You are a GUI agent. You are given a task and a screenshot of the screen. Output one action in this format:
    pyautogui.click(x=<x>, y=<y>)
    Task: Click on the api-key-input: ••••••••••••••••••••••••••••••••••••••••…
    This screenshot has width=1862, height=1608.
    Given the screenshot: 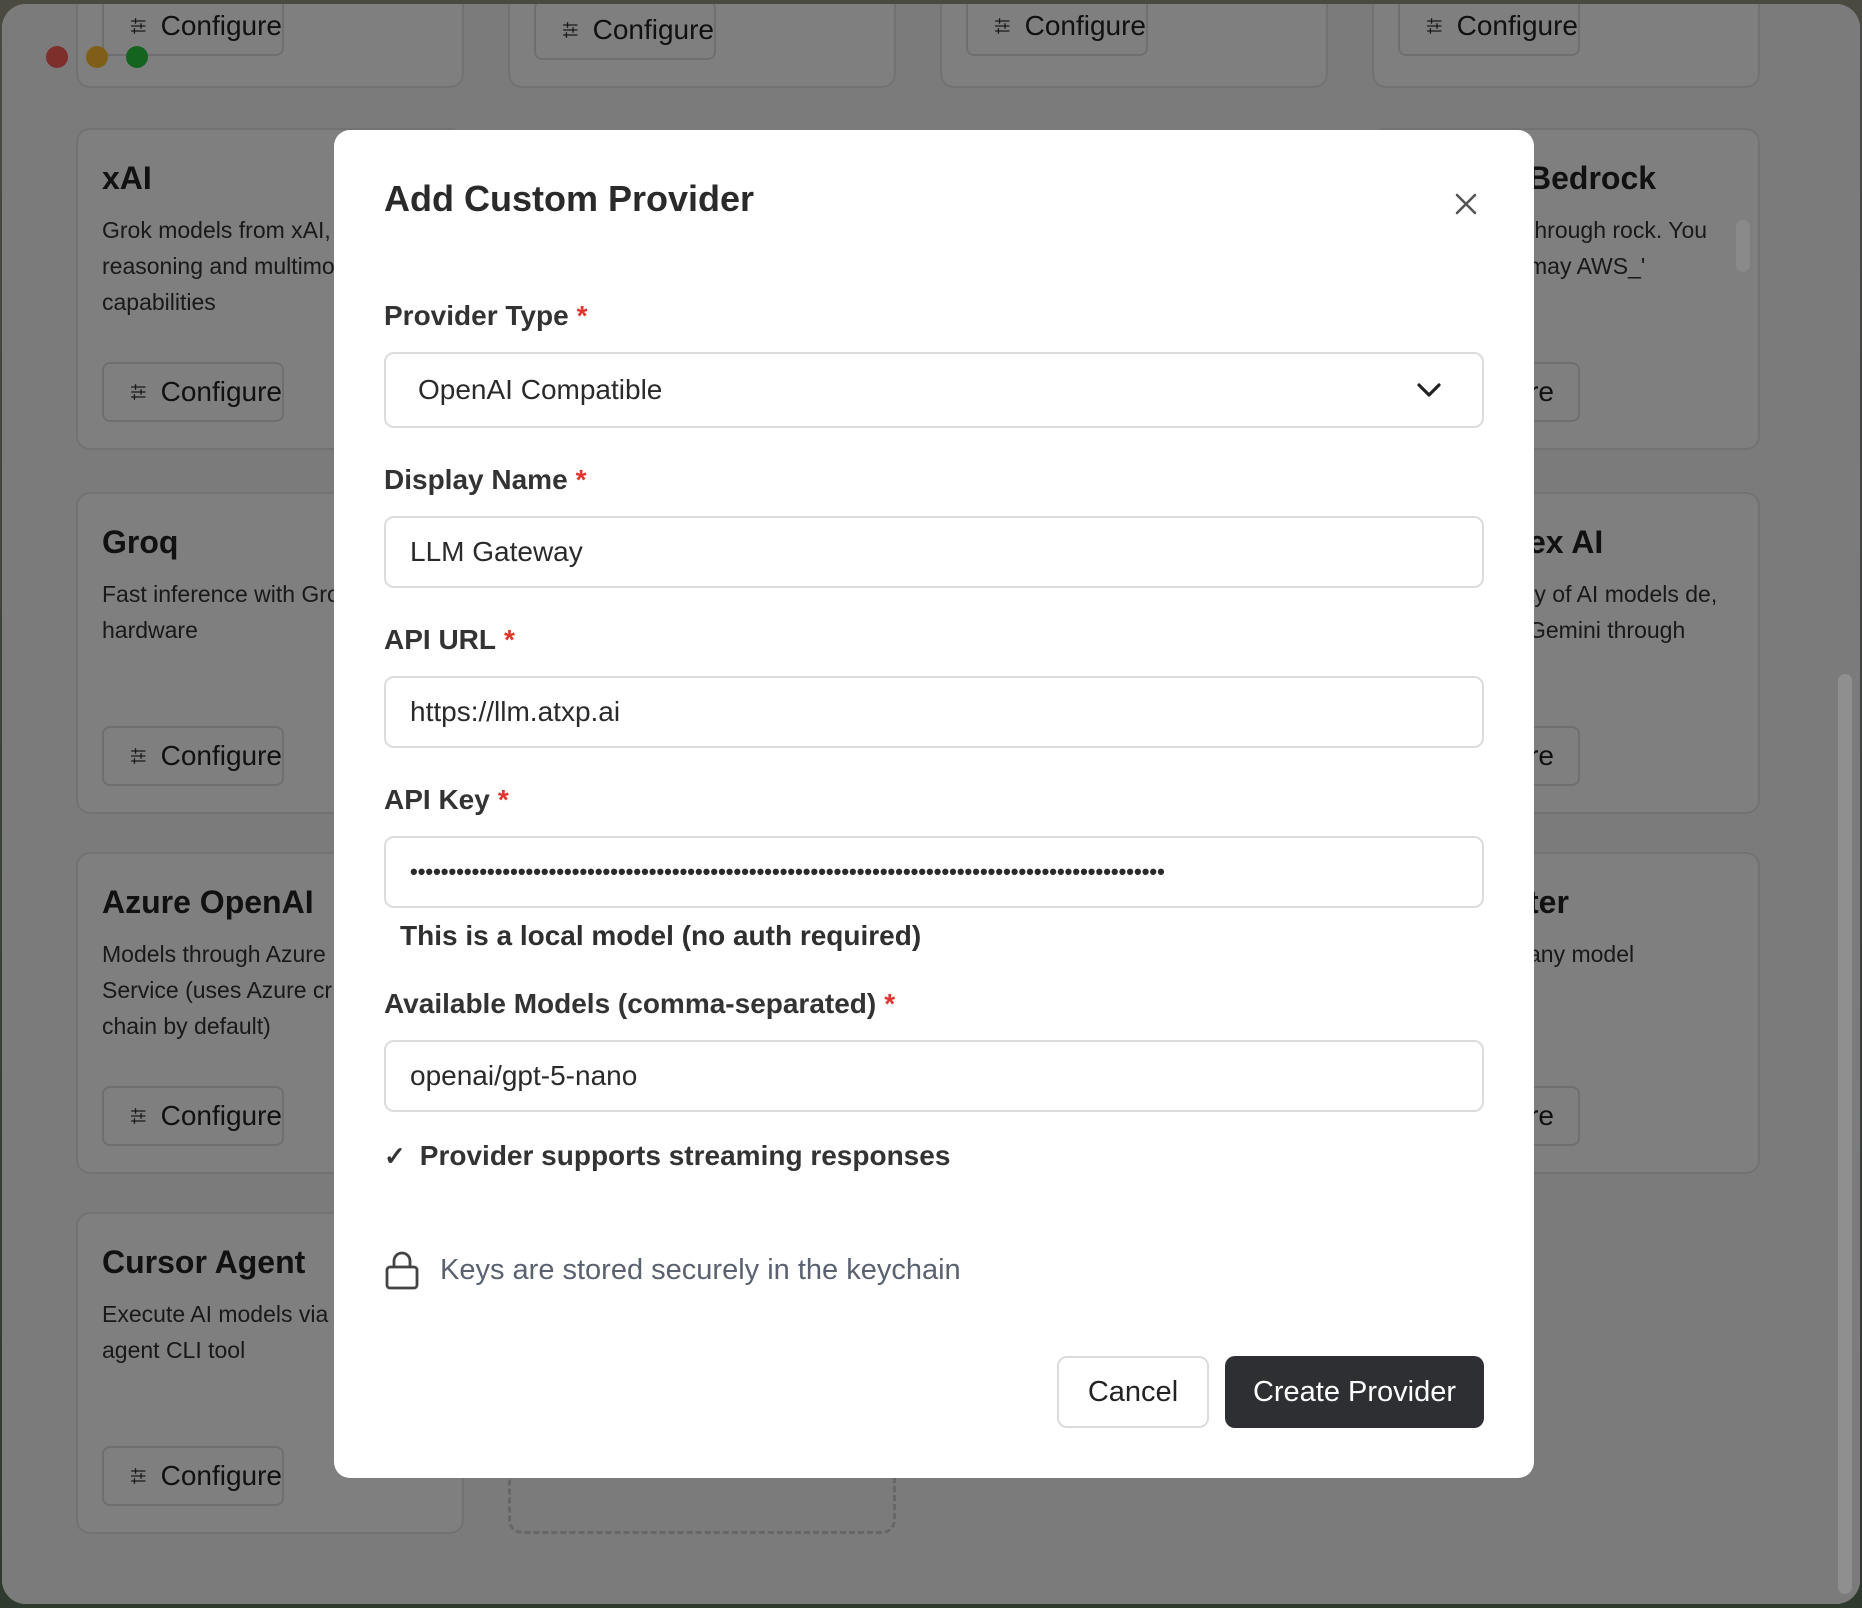 What is the action you would take?
    pyautogui.click(x=934, y=872)
    